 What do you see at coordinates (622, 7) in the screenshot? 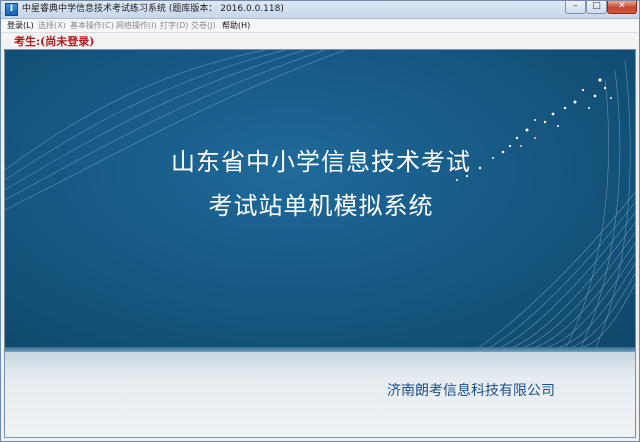
I see `close-button: ✕` at bounding box center [622, 7].